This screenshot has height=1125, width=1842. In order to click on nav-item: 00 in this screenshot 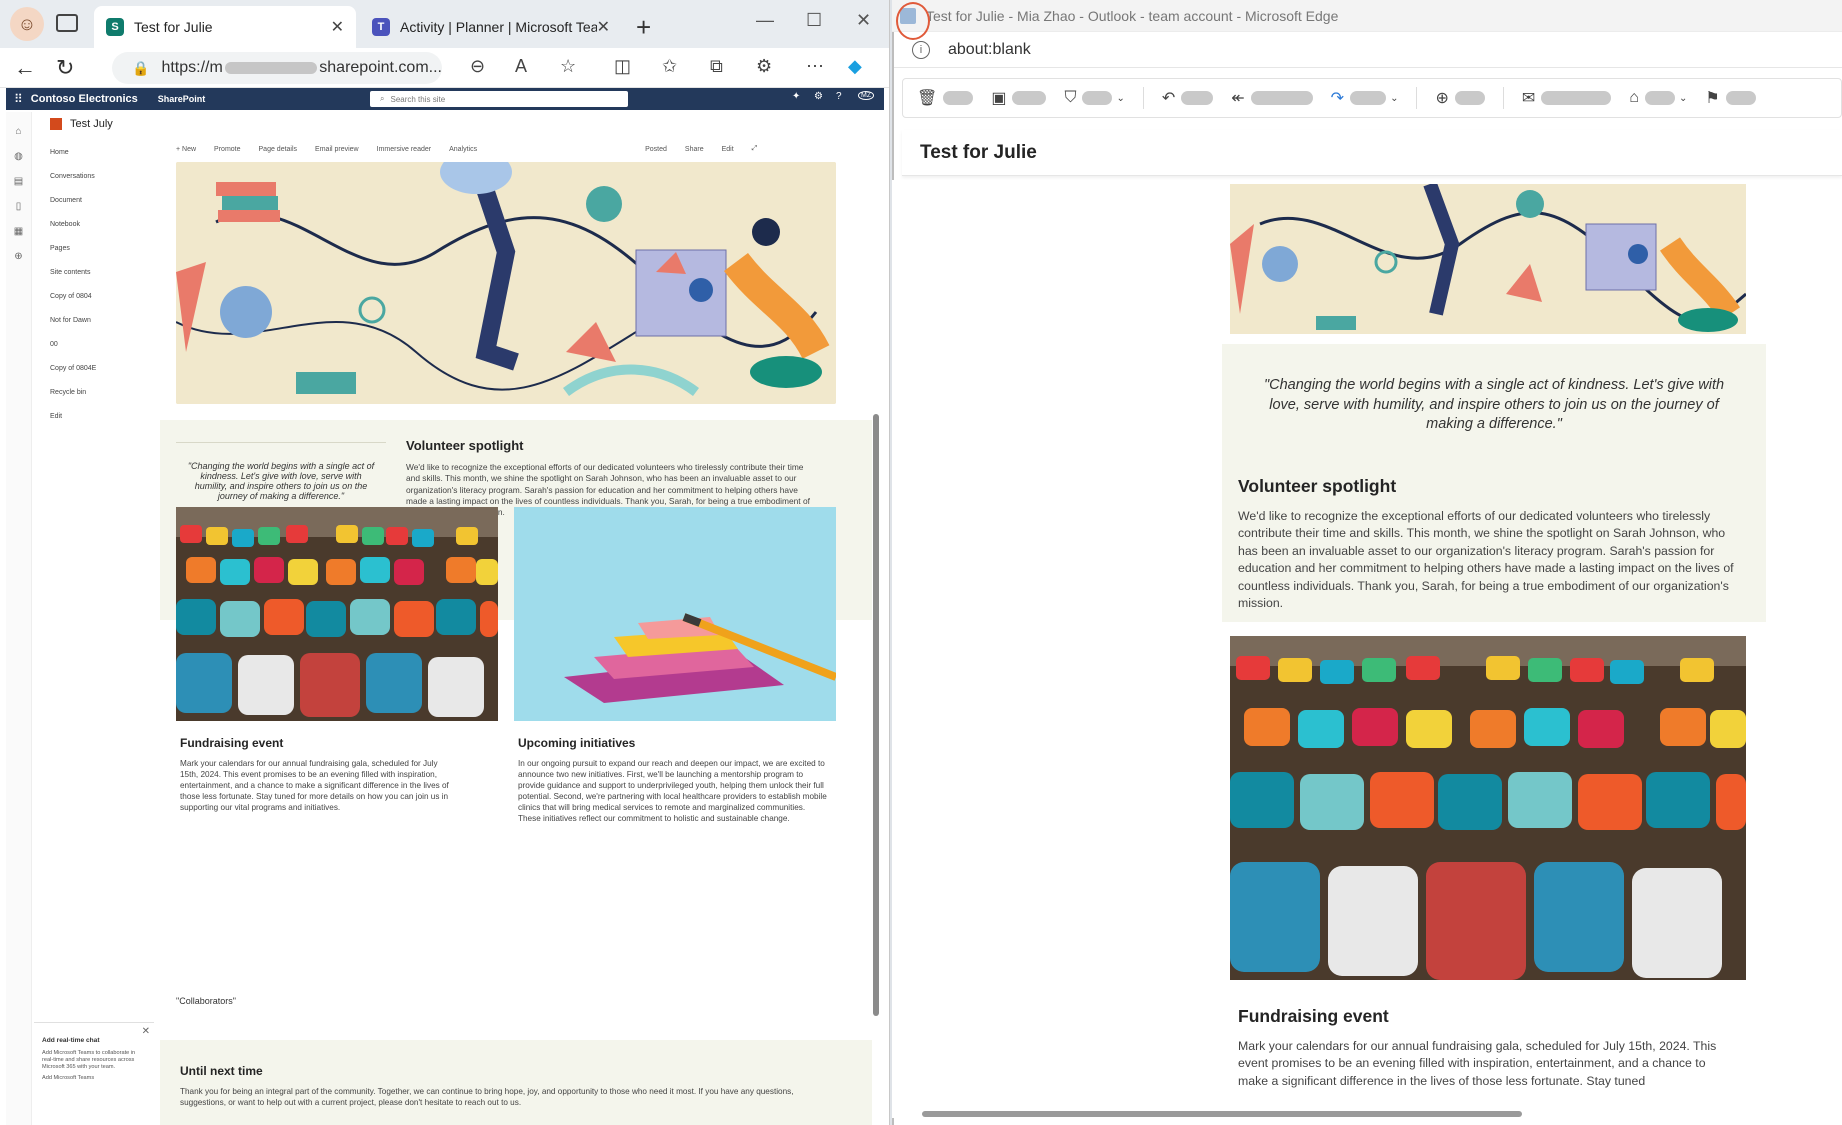, I will do `click(104, 344)`.